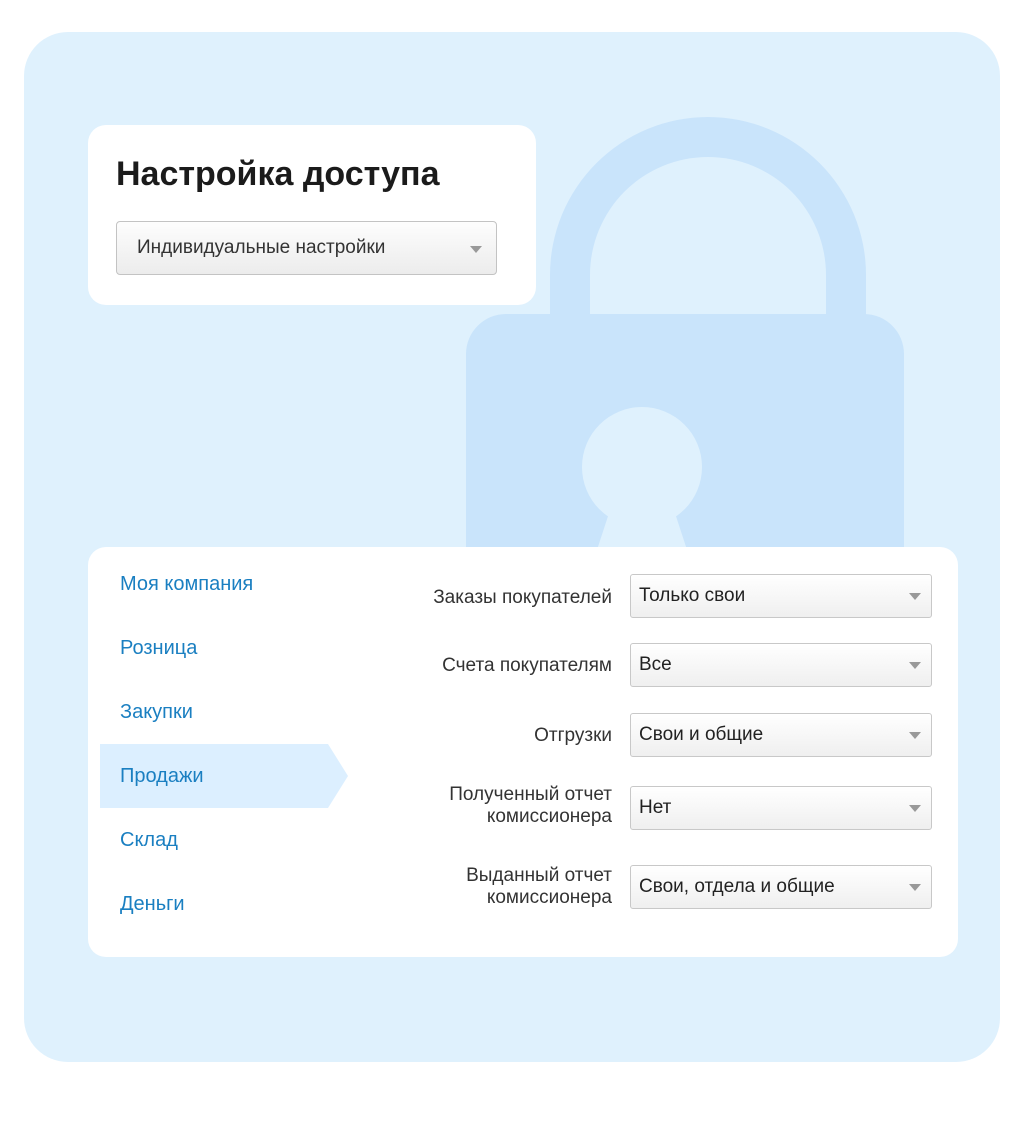 Image resolution: width=1020 pixels, height=1140 pixels. What do you see at coordinates (214, 648) in the screenshot?
I see `nav-item-retail: Розница` at bounding box center [214, 648].